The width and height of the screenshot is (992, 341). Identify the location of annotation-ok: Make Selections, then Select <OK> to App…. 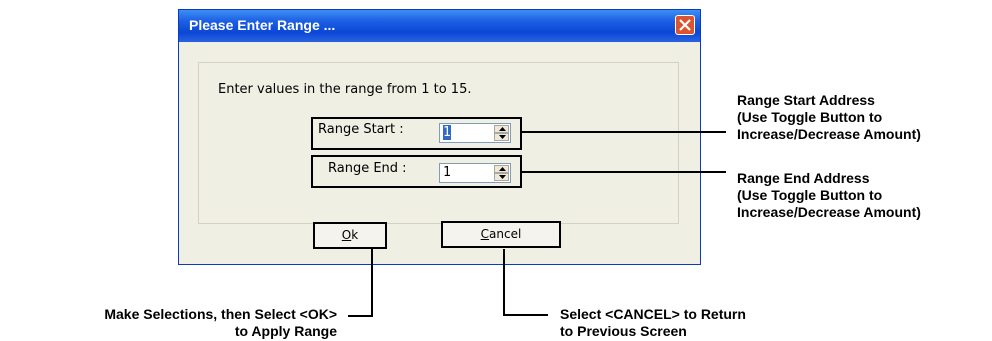
(220, 322).